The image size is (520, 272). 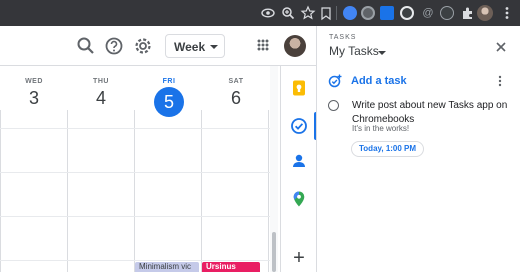 I want to click on profile-avatar, so click(x=485, y=13).